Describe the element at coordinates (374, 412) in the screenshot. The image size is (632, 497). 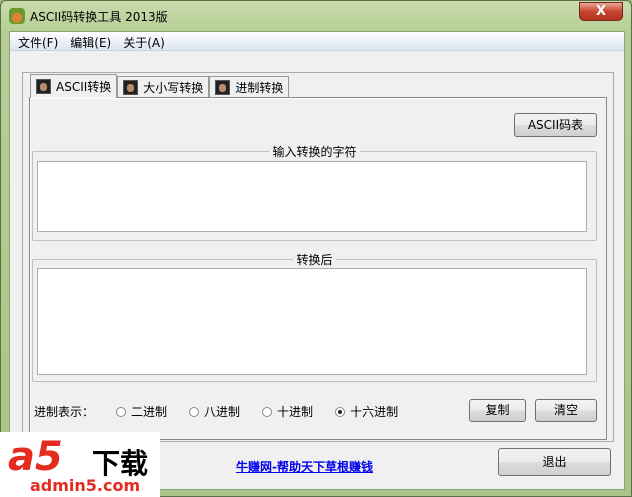
I see `radio-label: 十六进制` at that location.